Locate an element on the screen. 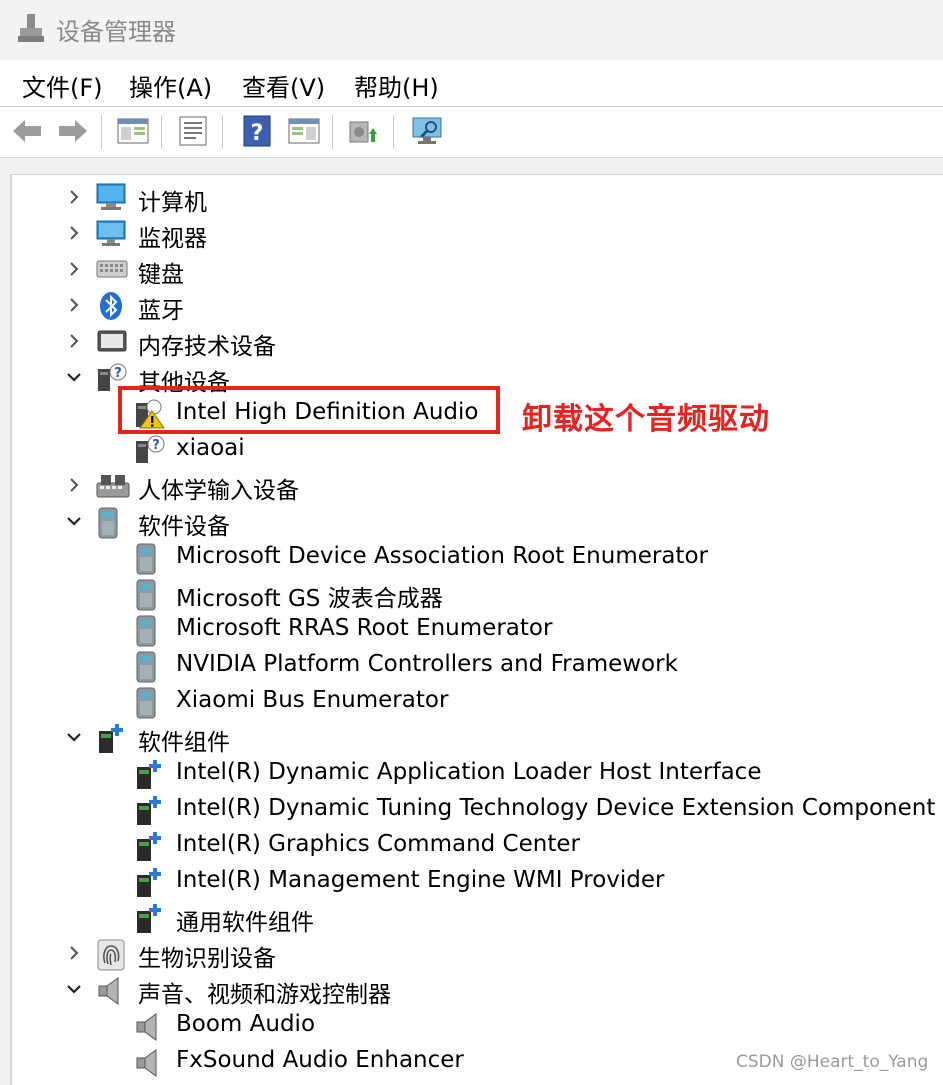 This screenshot has width=943, height=1085. menu-help: 帮助(H) is located at coordinates (396, 85).